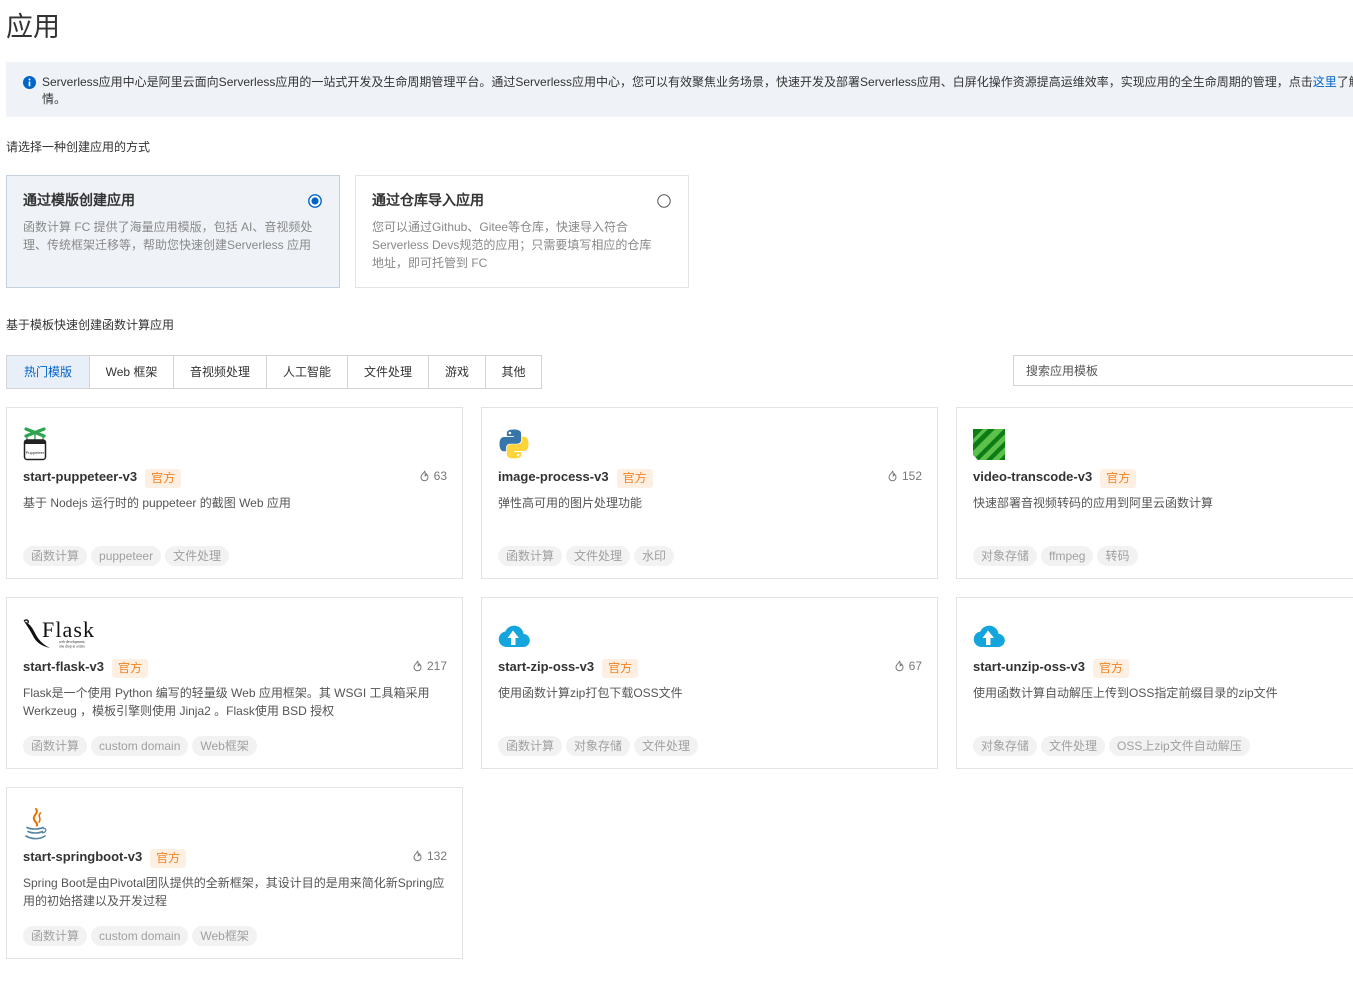 The width and height of the screenshot is (1353, 987). Describe the element at coordinates (1117, 556) in the screenshot. I see `tag: 转码` at that location.